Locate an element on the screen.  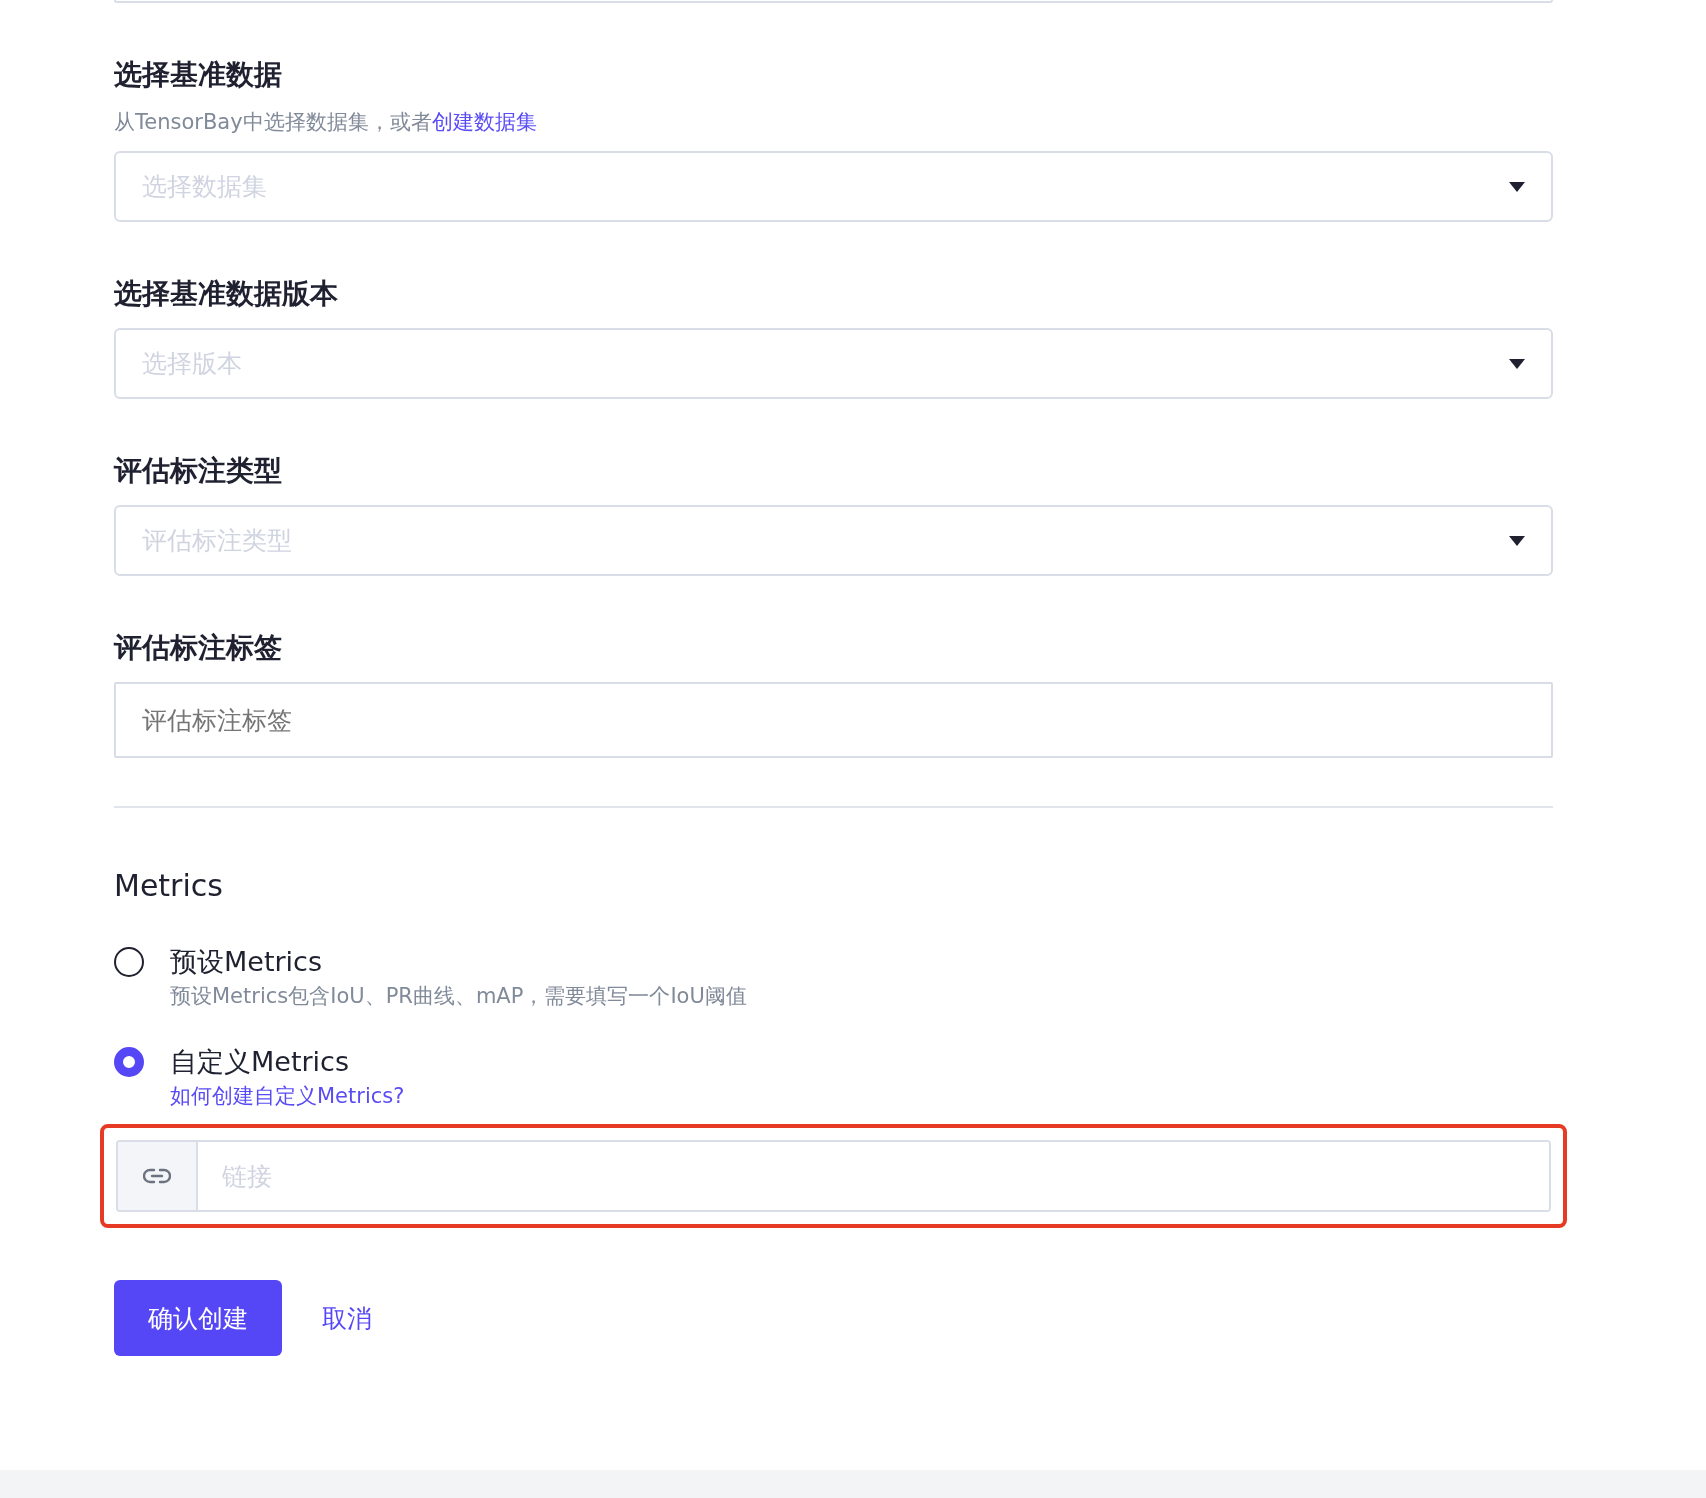
field-label: 选择基准数据版本 is located at coordinates (226, 294).